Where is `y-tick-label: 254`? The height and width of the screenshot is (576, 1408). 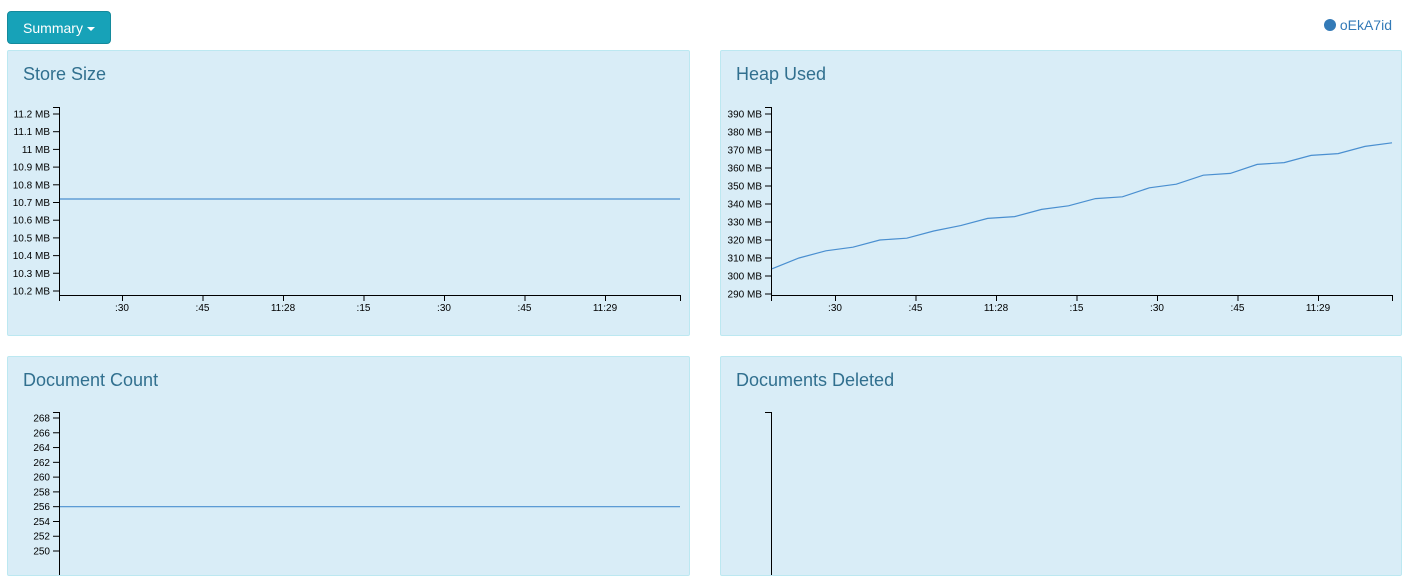
y-tick-label: 254 is located at coordinates (41, 522).